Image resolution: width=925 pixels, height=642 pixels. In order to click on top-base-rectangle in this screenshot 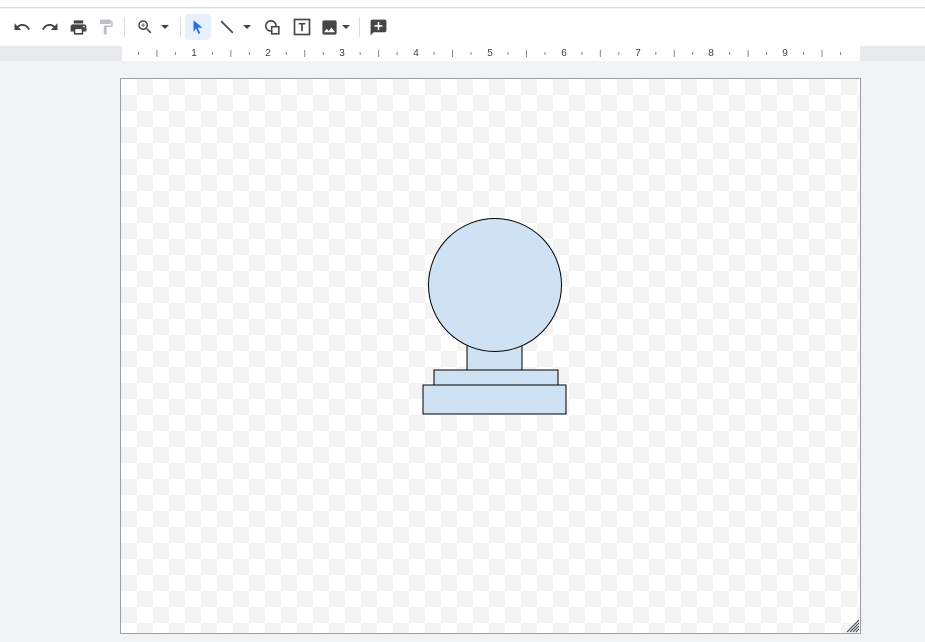, I will do `click(496, 378)`.